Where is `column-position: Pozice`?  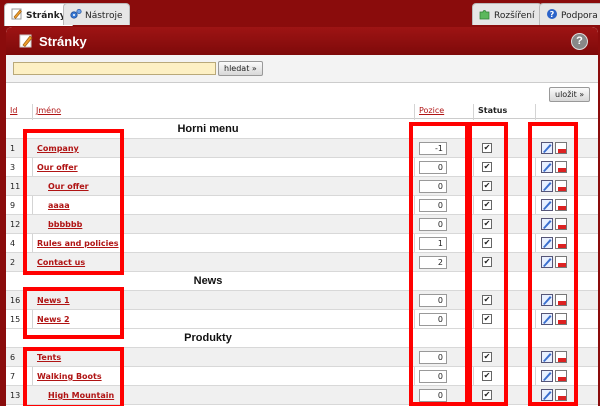 column-position: Pozice is located at coordinates (431, 110).